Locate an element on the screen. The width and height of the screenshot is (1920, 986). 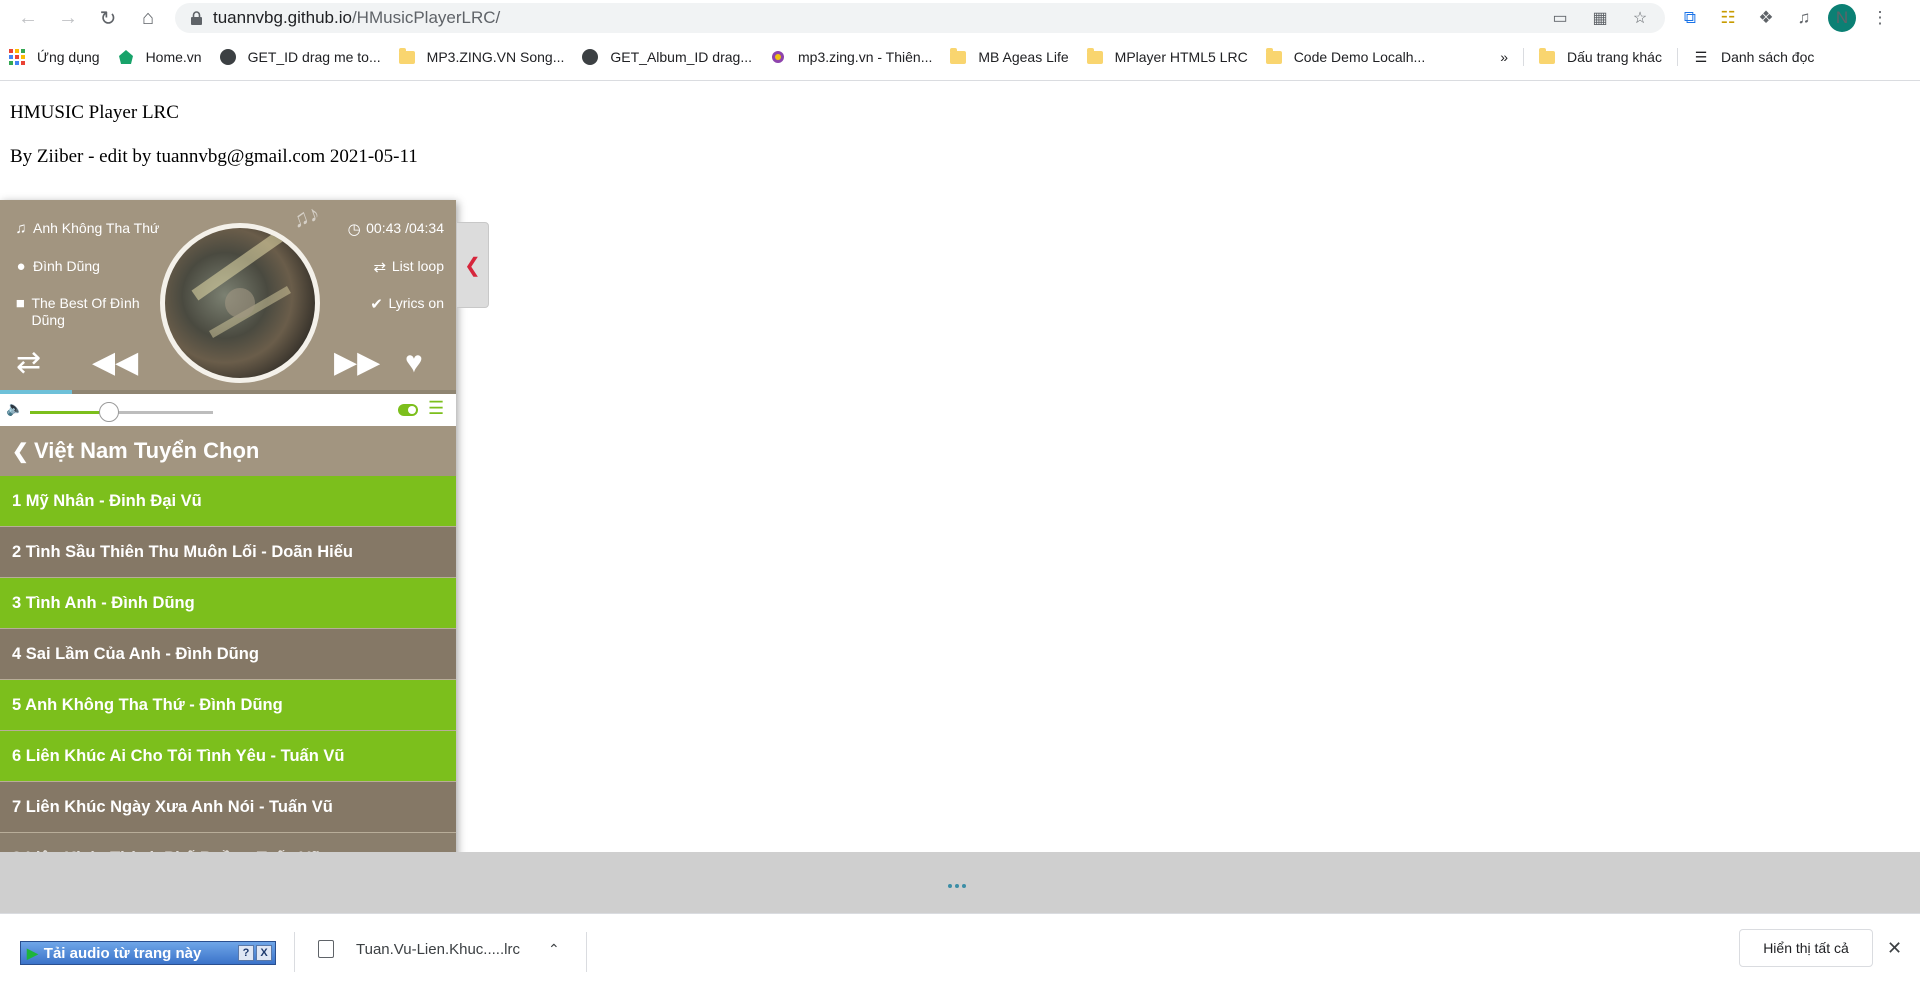
loop-icon: ⇄ is located at coordinates (380, 267).